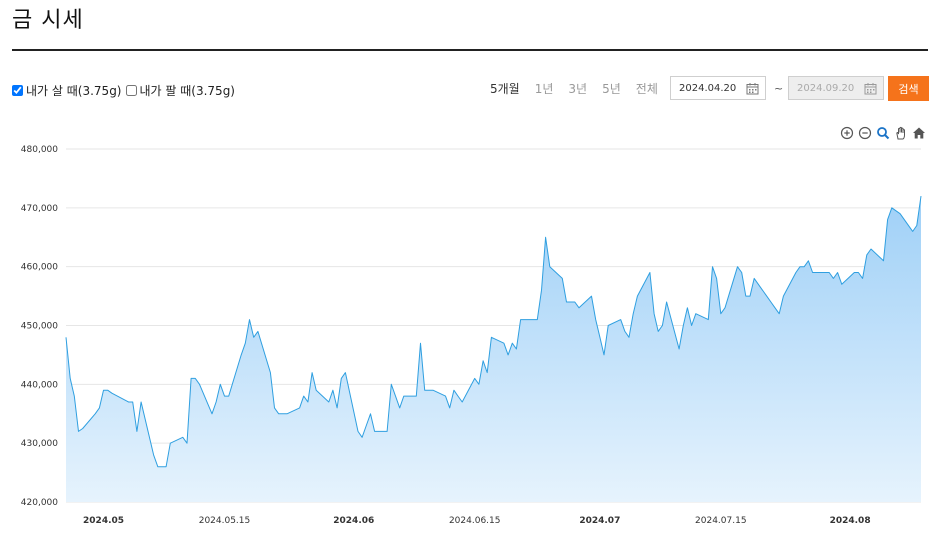 The height and width of the screenshot is (555, 936). What do you see at coordinates (353, 521) in the screenshot?
I see `x-tick-label: 2024.06` at bounding box center [353, 521].